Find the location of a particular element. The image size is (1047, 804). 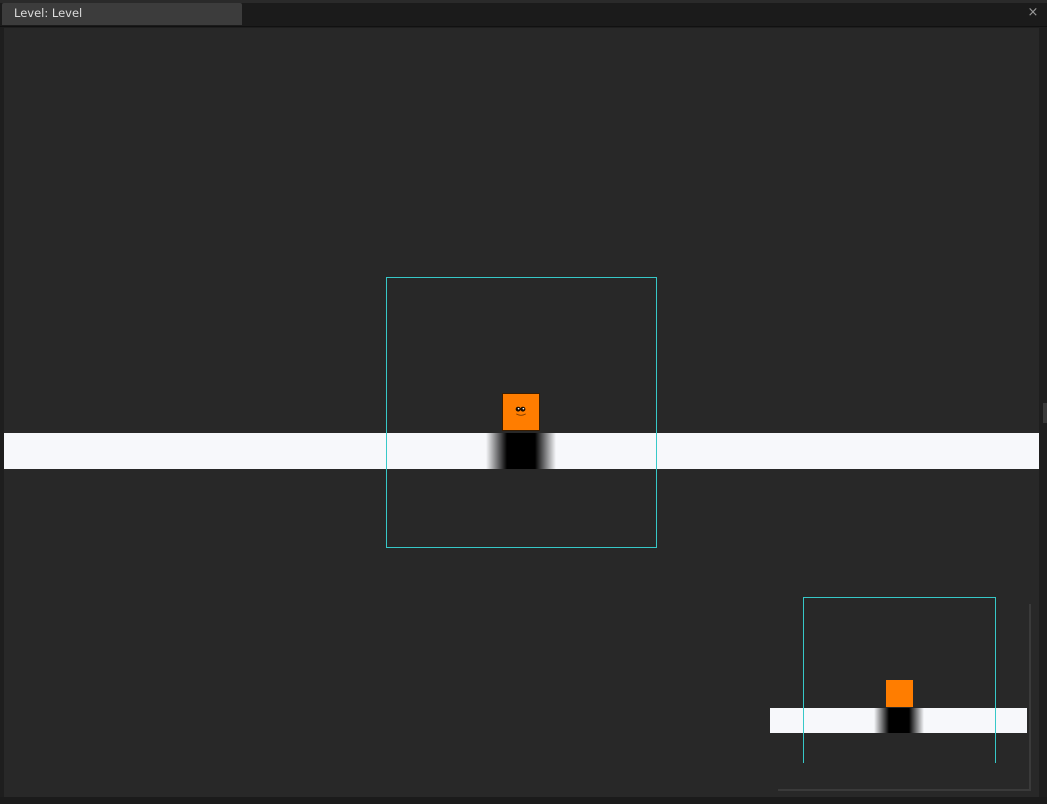

preview-horizontal-scrollbar is located at coordinates (904, 790).